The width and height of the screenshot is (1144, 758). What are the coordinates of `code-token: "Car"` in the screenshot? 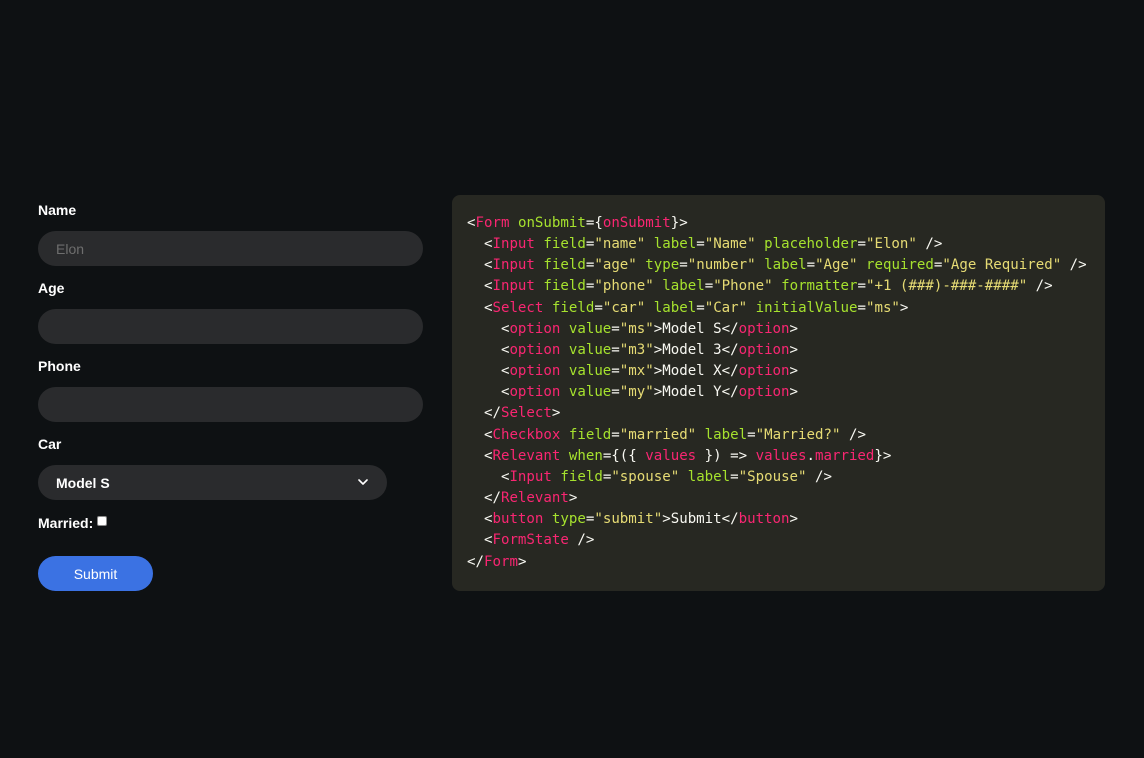 It's located at (726, 307).